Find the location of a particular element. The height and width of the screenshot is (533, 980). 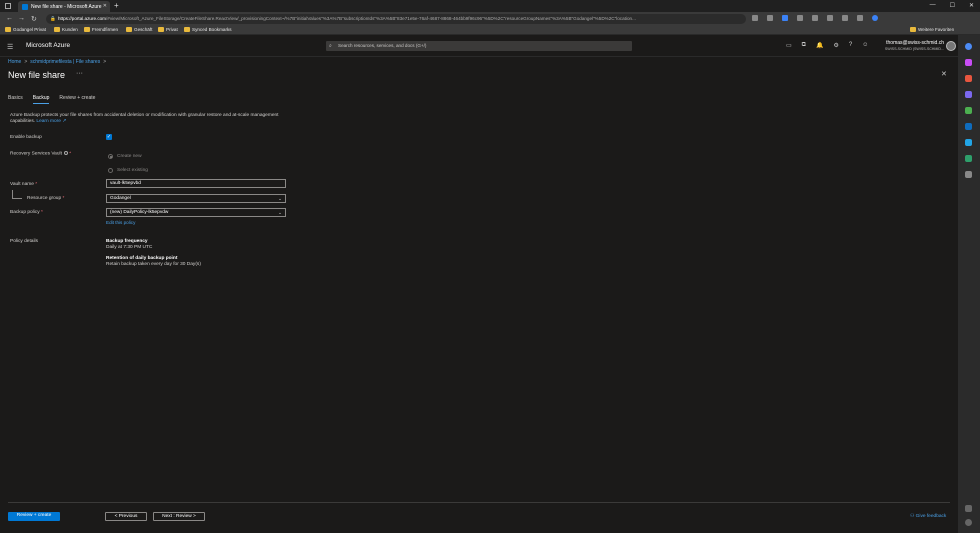

resource-group-label-row: Resource group * is located at coordinates (45, 198).